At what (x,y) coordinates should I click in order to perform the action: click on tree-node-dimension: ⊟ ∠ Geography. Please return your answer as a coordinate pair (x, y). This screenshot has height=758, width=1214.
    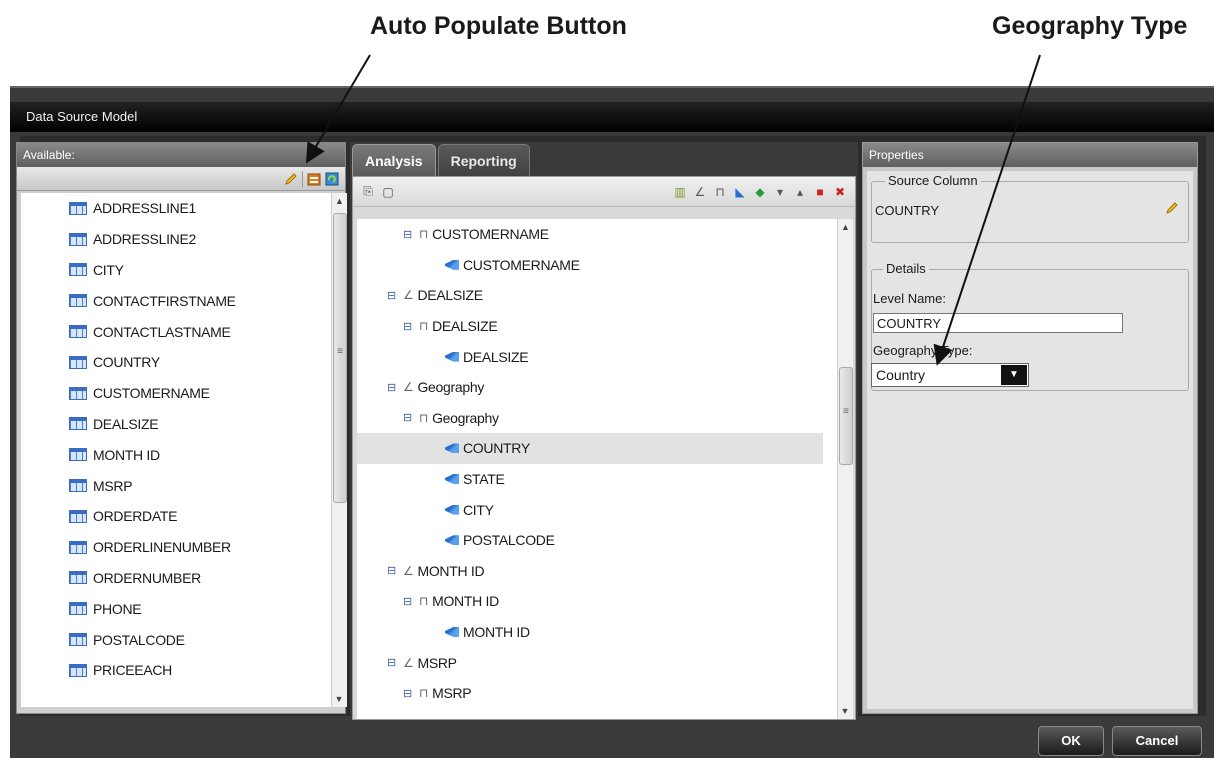
    Looking at the image, I should click on (597, 387).